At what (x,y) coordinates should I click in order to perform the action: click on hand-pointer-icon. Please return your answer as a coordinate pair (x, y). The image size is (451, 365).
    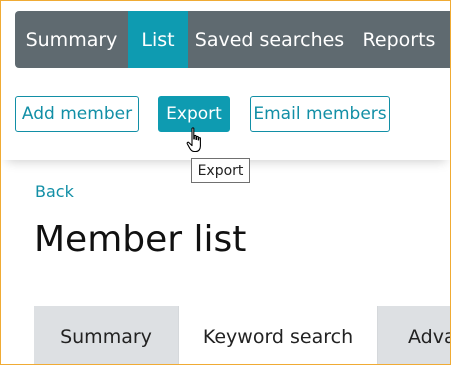
    Looking at the image, I should click on (193, 140).